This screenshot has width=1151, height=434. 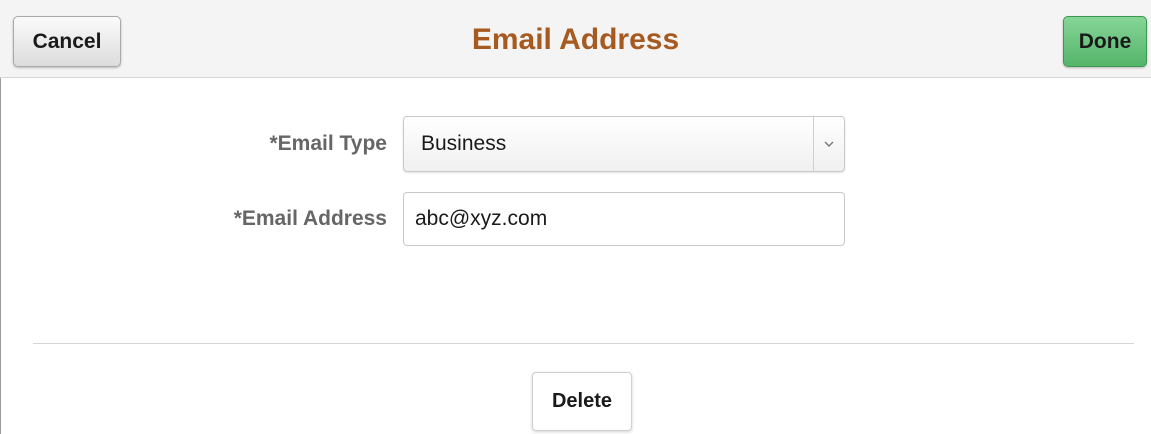 What do you see at coordinates (328, 143) in the screenshot?
I see `email-type-label: *Email Type` at bounding box center [328, 143].